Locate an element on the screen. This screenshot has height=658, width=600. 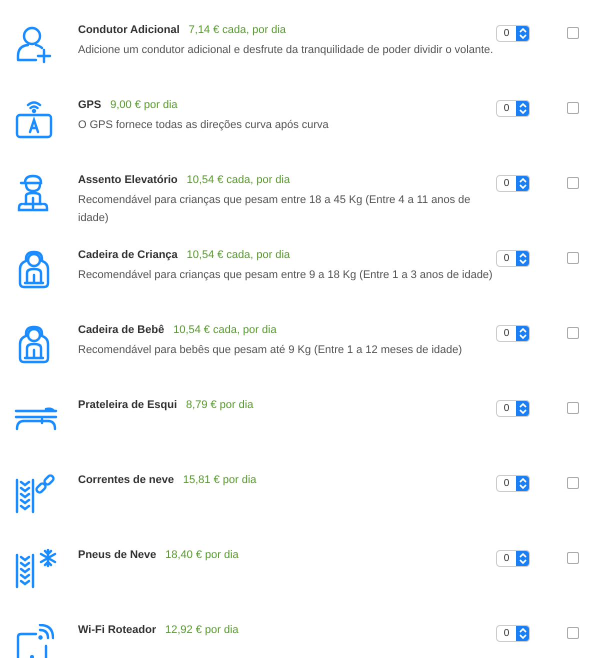
navigation-screen-icon is located at coordinates (34, 119).